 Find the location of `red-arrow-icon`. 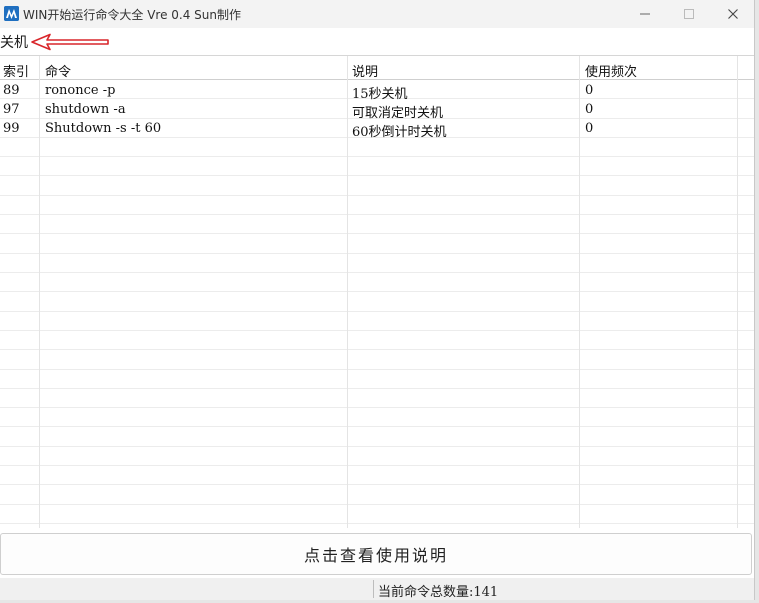

red-arrow-icon is located at coordinates (70, 42).